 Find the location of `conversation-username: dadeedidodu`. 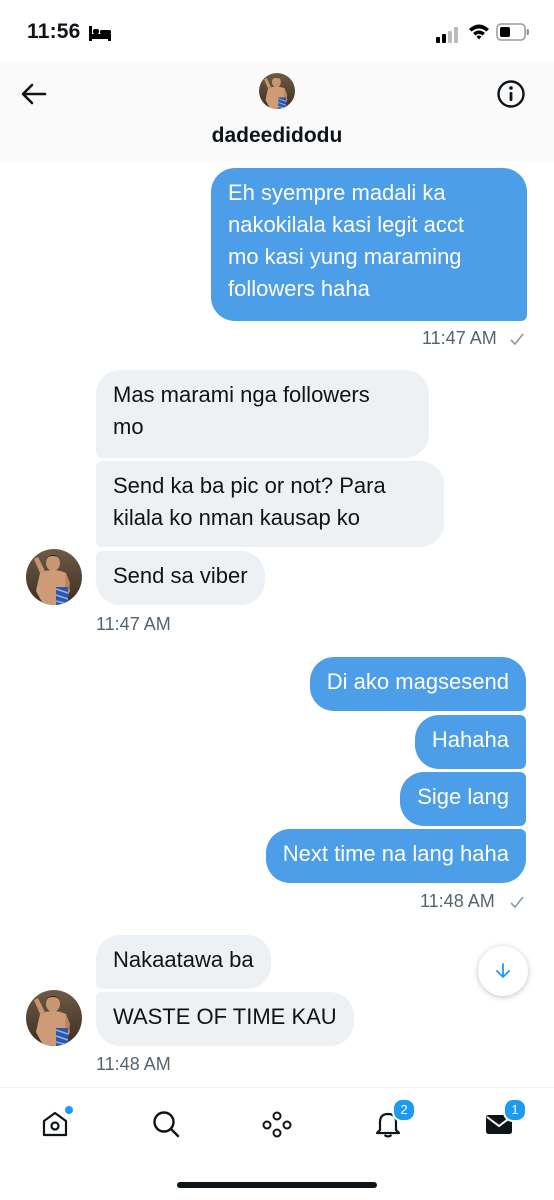

conversation-username: dadeedidodu is located at coordinates (277, 136).